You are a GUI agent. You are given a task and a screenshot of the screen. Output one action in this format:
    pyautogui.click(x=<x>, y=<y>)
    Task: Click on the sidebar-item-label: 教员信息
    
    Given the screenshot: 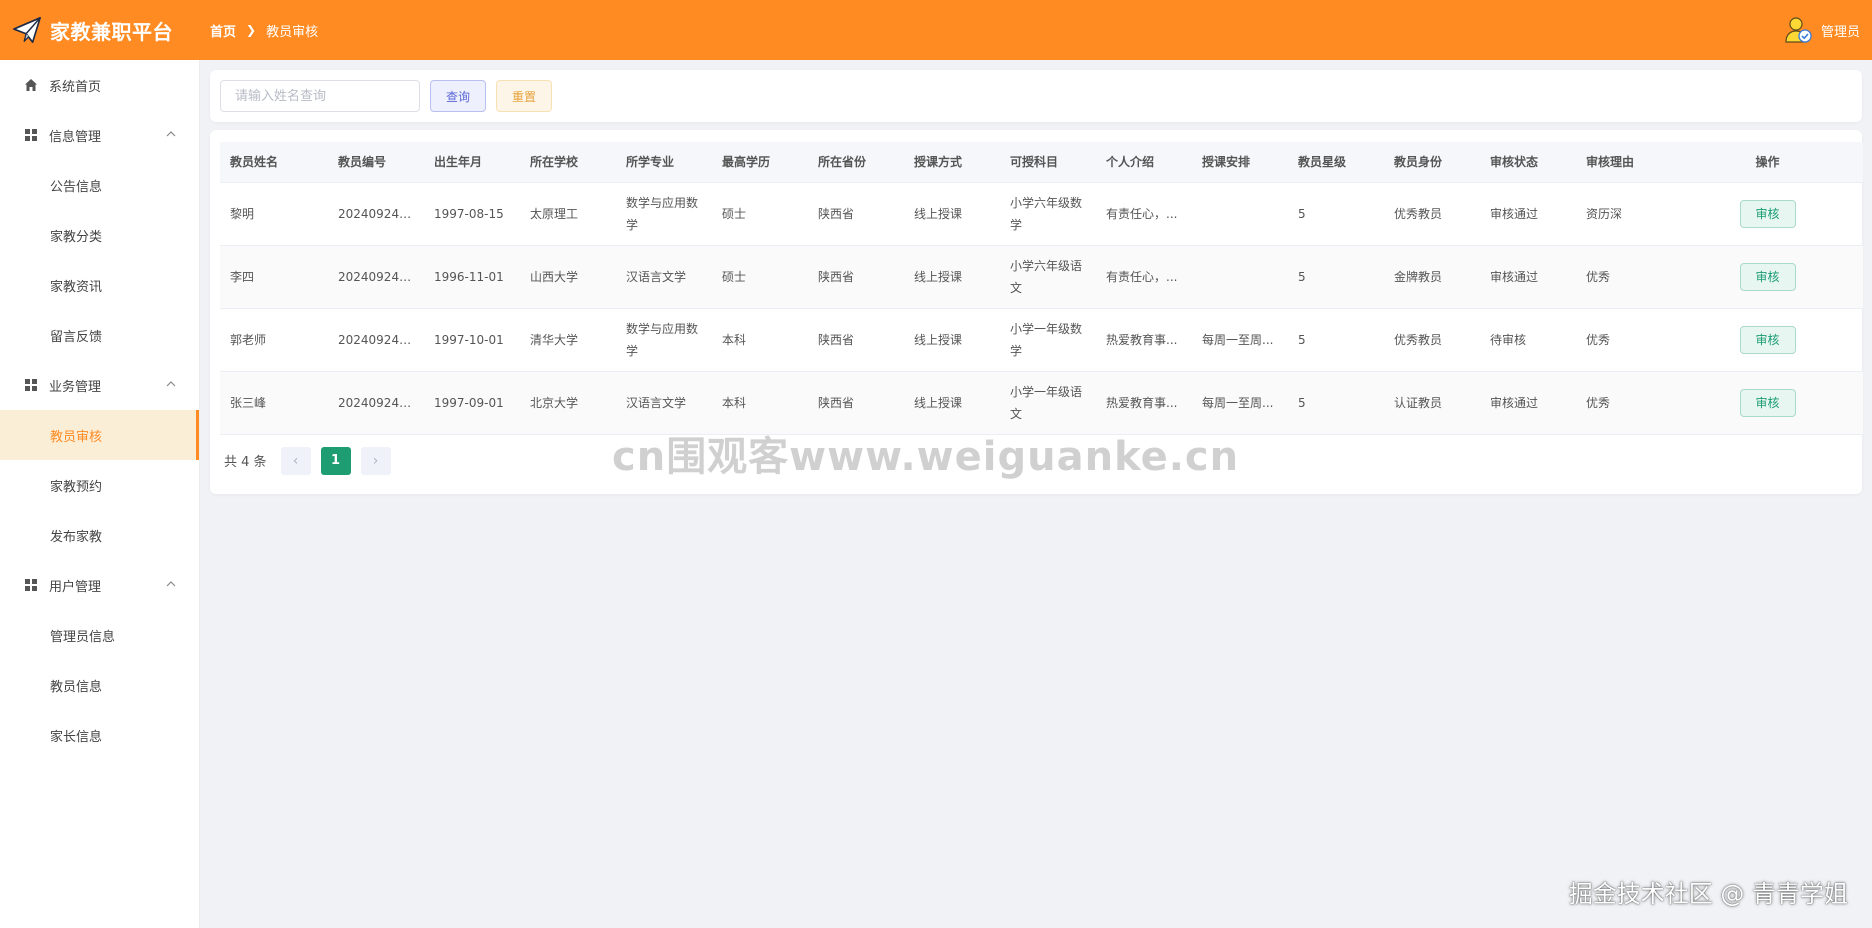 What is the action you would take?
    pyautogui.click(x=76, y=687)
    